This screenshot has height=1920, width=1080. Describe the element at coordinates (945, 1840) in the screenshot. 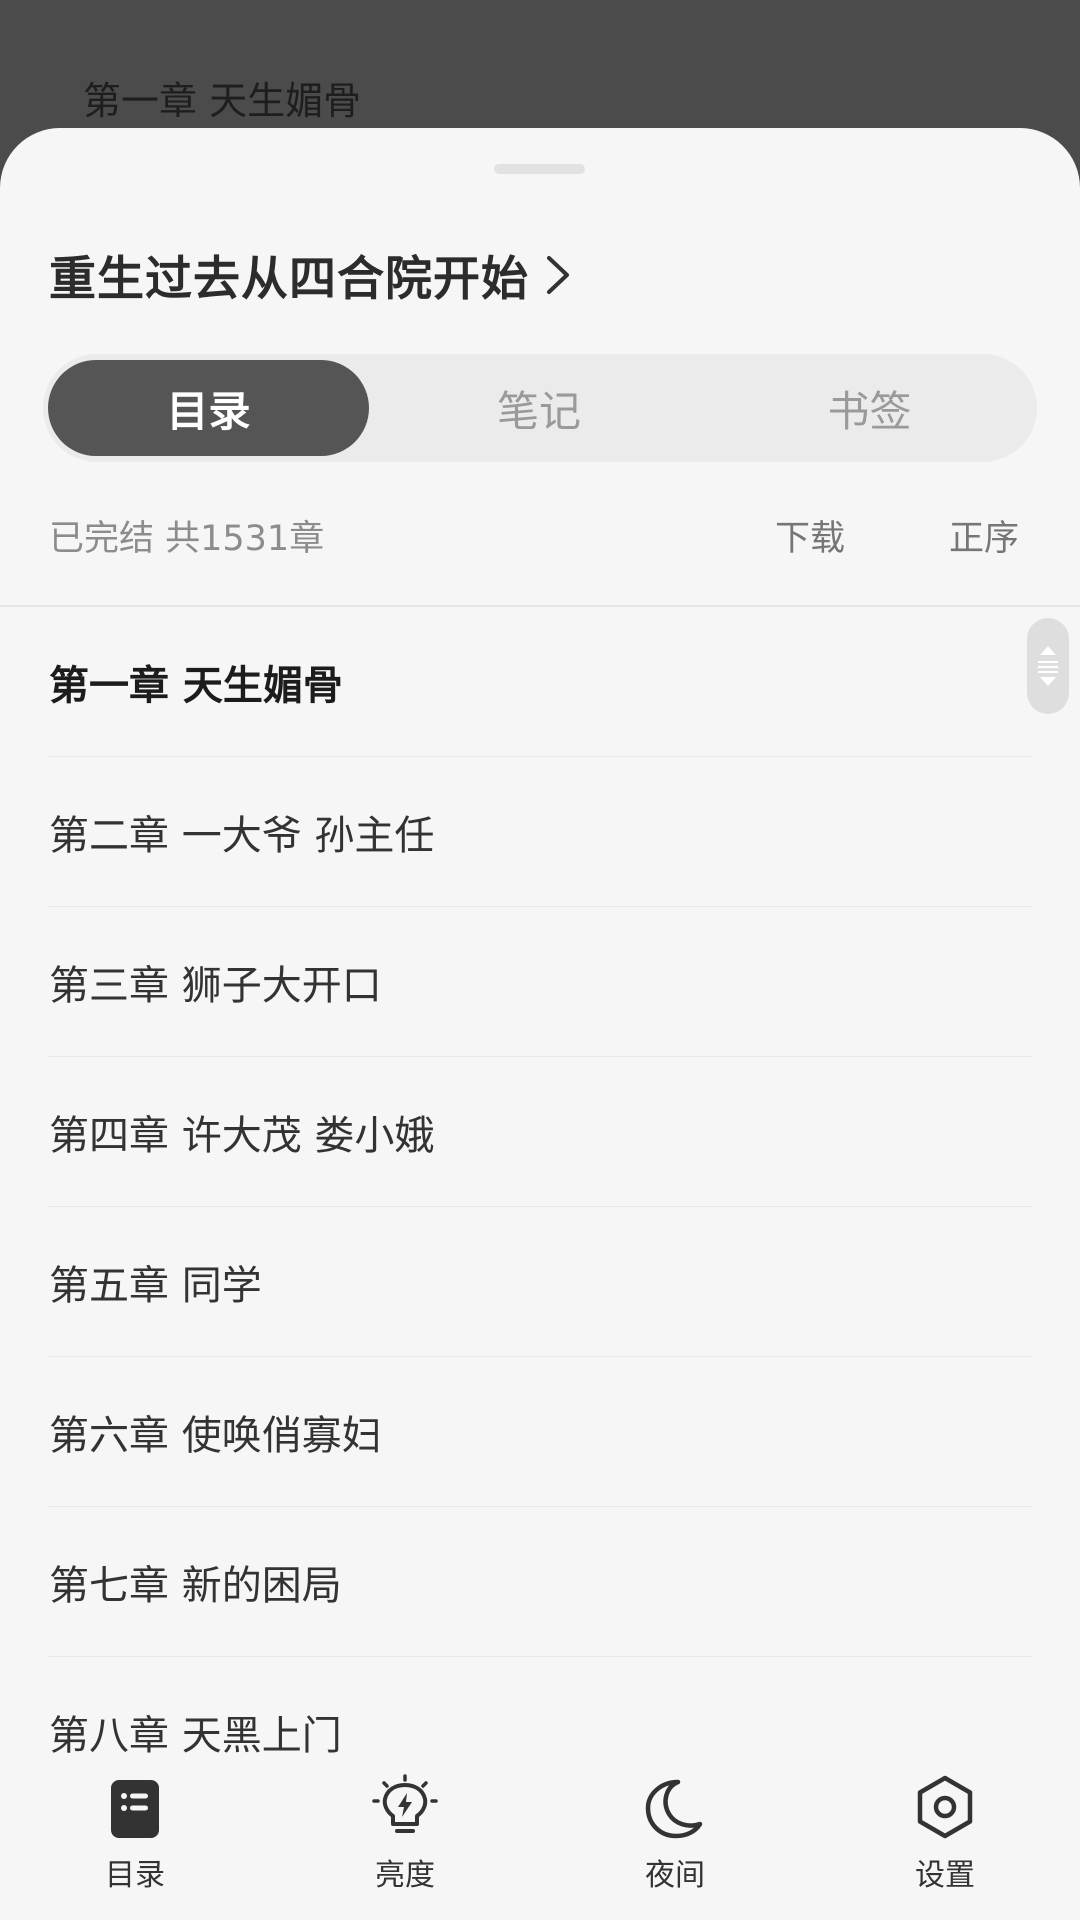

I see `nav-settings: 设置` at that location.